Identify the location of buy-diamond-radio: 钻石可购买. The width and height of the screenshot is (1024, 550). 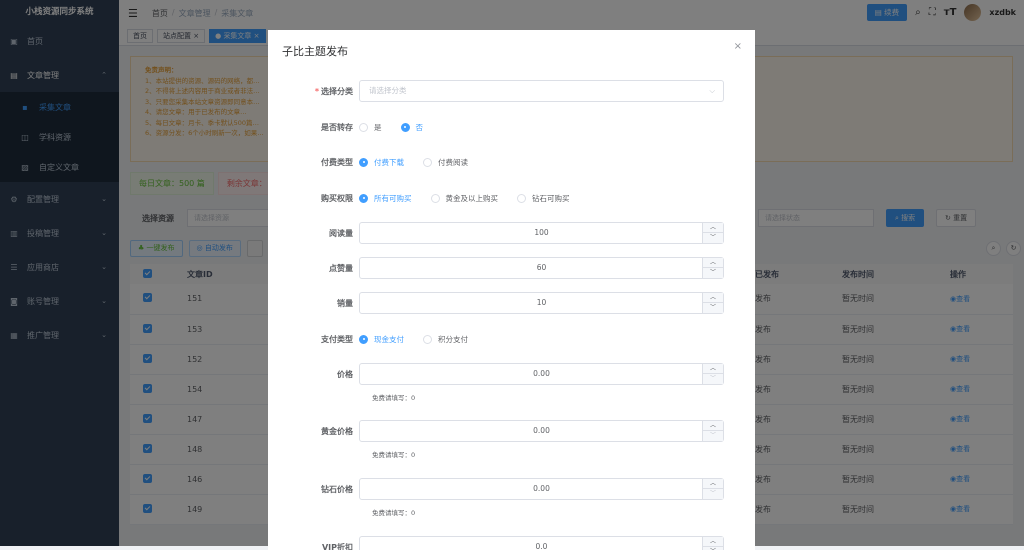
(543, 198).